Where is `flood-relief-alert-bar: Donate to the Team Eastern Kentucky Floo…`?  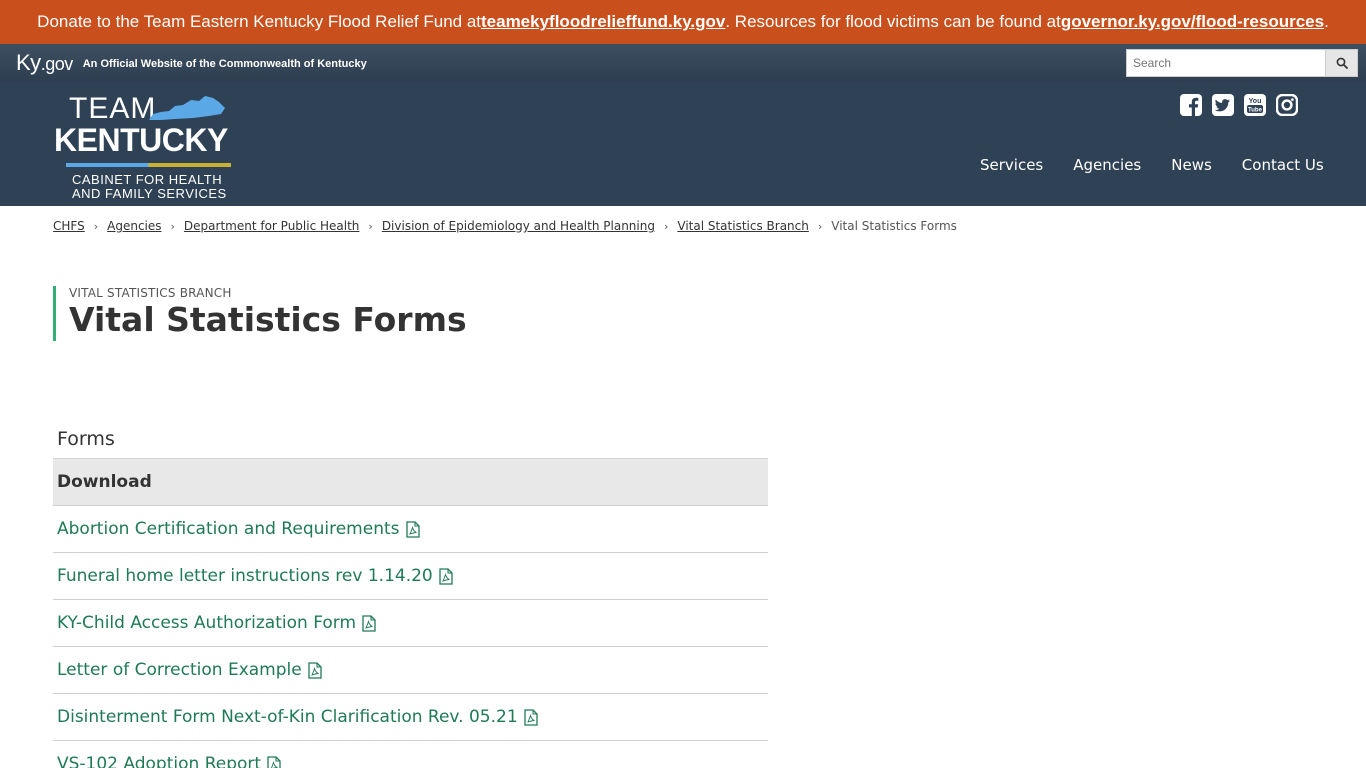
flood-relief-alert-bar: Donate to the Team Eastern Kentucky Floo… is located at coordinates (683, 22).